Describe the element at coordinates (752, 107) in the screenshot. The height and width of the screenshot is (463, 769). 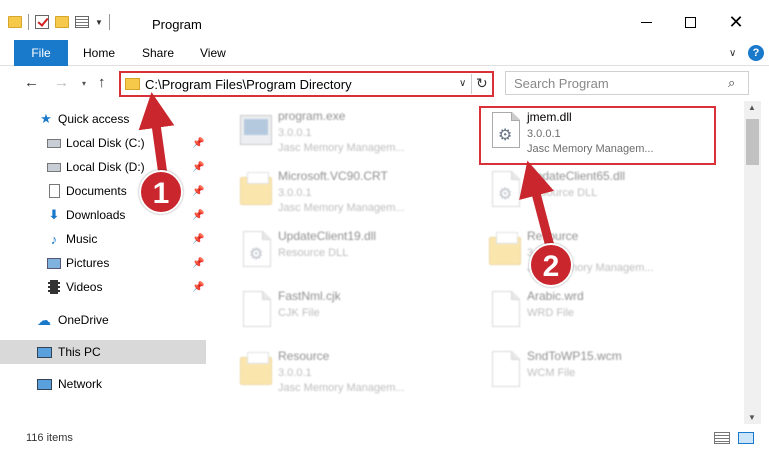
I see `scroll-up-arrow-icon: ▲` at that location.